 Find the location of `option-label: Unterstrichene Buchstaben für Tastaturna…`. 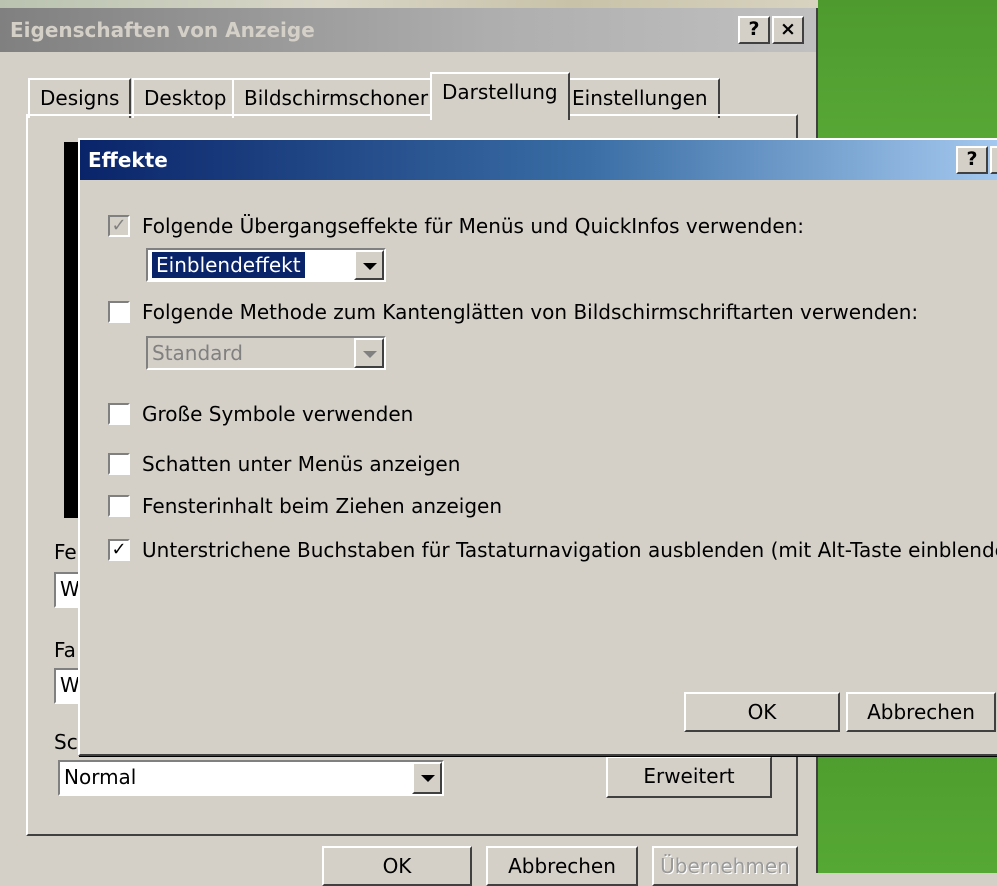

option-label: Unterstrichene Buchstaben für Tastaturna… is located at coordinates (569, 550).